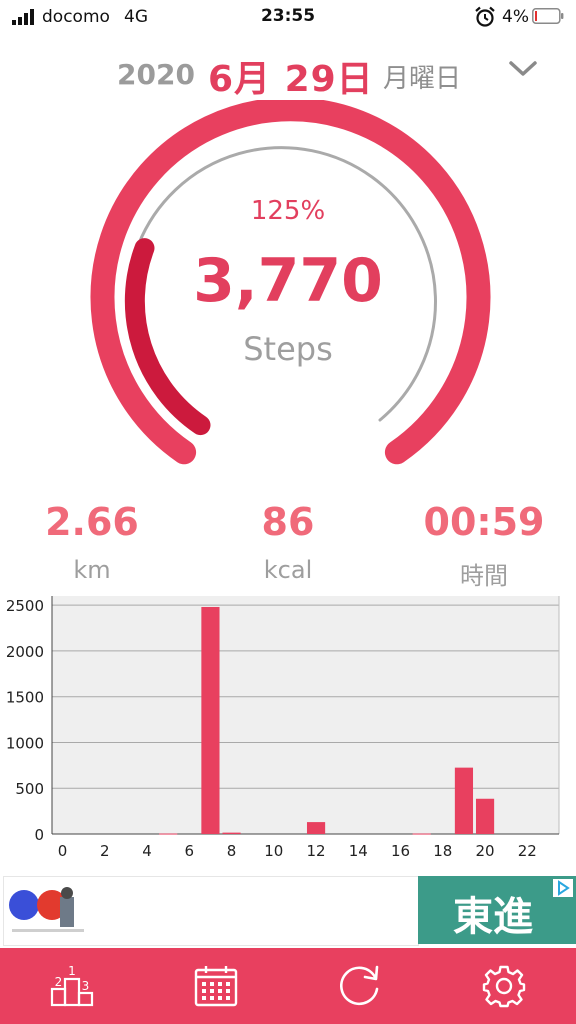  Describe the element at coordinates (484, 522) in the screenshot. I see `duration-value: 00:59` at that location.